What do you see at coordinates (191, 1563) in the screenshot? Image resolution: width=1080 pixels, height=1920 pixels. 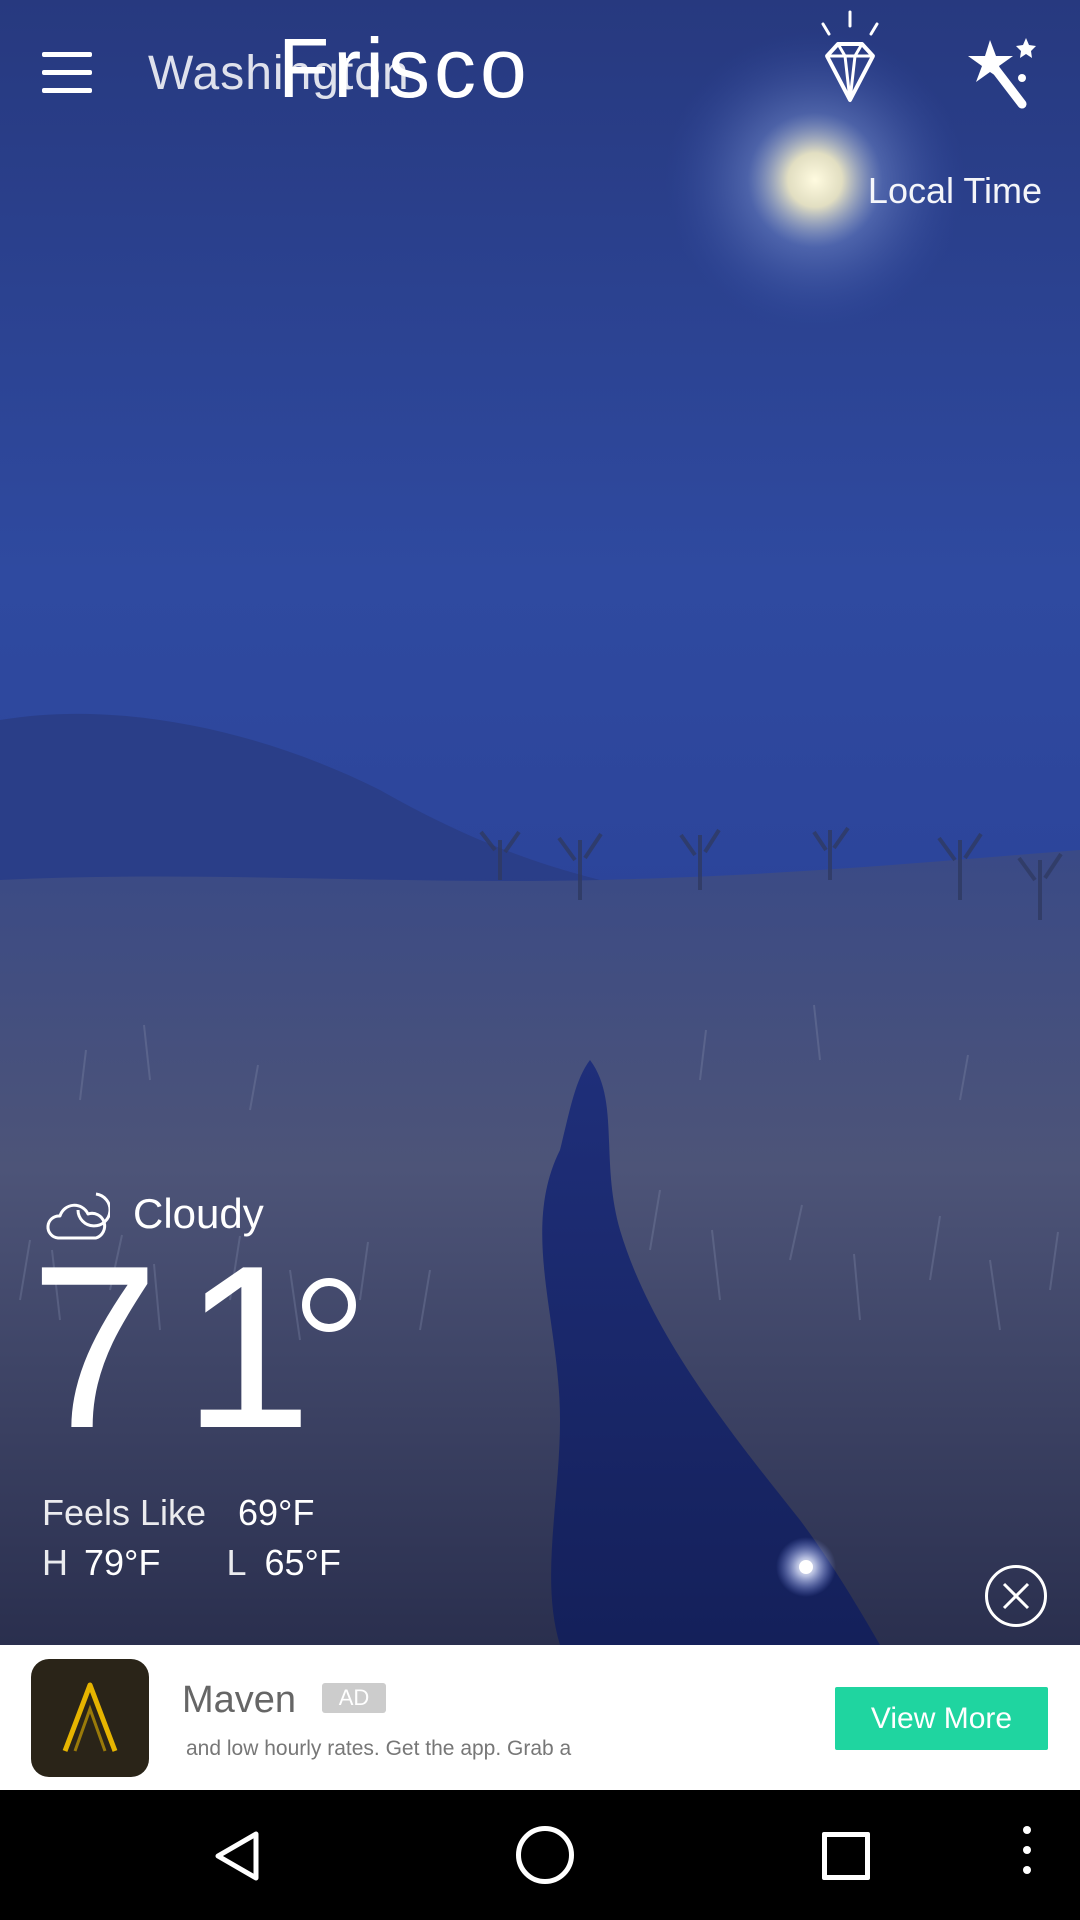 I see `high-low: H 79°F L 65°F` at bounding box center [191, 1563].